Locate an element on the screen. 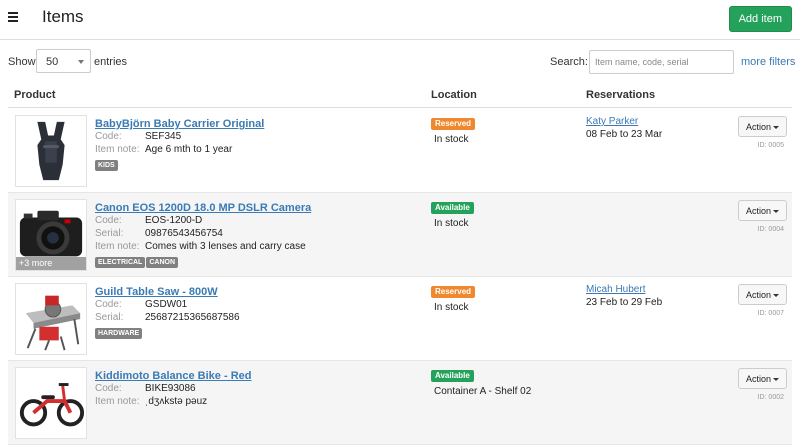 The height and width of the screenshot is (445, 800). tag-list: ELECTRICAL CANON is located at coordinates (137, 261).